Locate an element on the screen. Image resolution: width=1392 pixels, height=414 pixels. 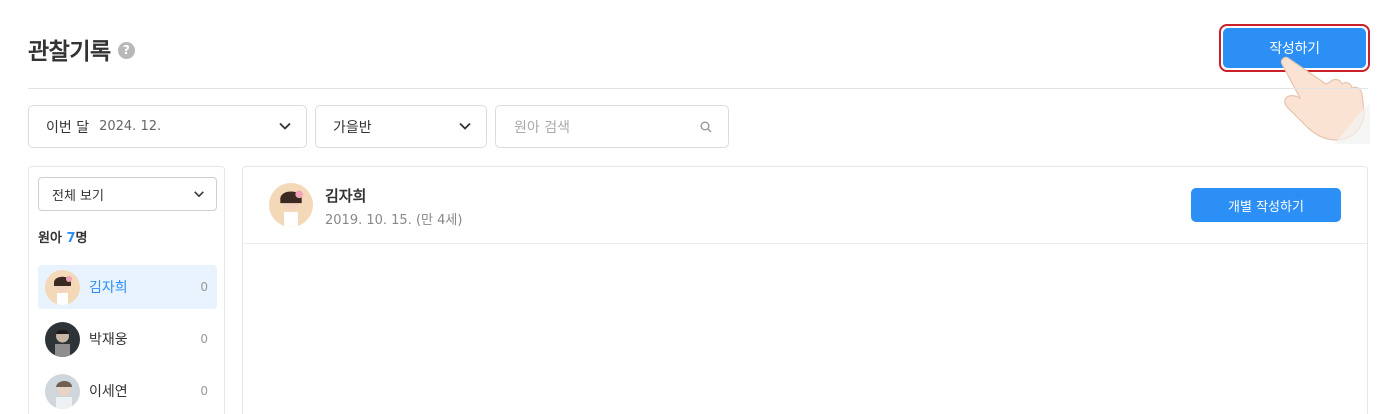
individual-write-button: 개별 작성하기 is located at coordinates (1266, 205).